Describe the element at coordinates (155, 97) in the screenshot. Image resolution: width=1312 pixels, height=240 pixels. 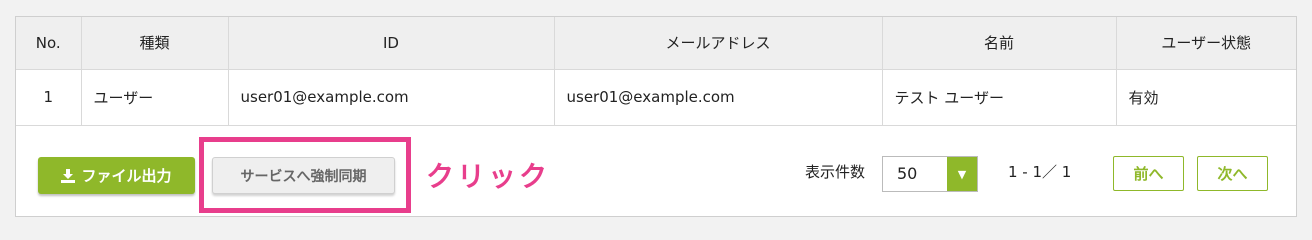
I see `cell-type: ユーザー` at that location.